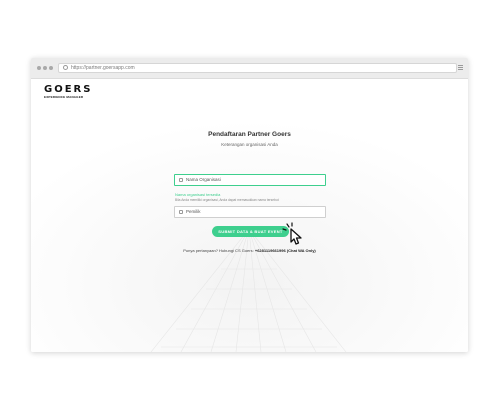  I want to click on window-minimize-dot, so click(45, 68).